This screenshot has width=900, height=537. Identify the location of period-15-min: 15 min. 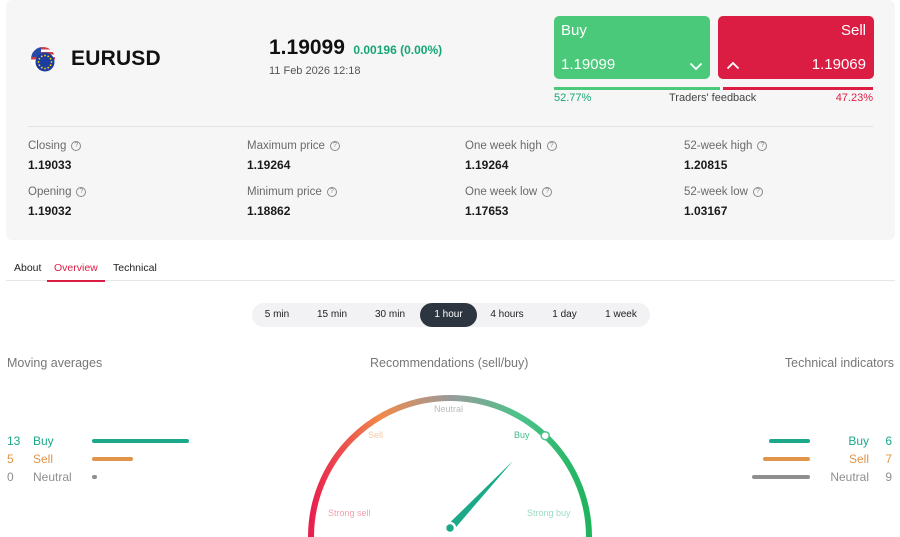
(332, 315).